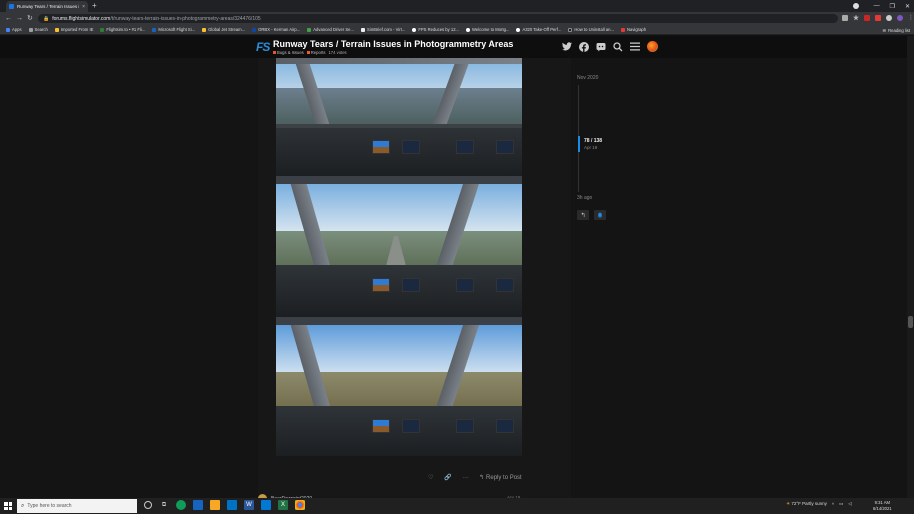  What do you see at coordinates (849, 504) in the screenshot?
I see `volume-icon: ◁` at bounding box center [849, 504].